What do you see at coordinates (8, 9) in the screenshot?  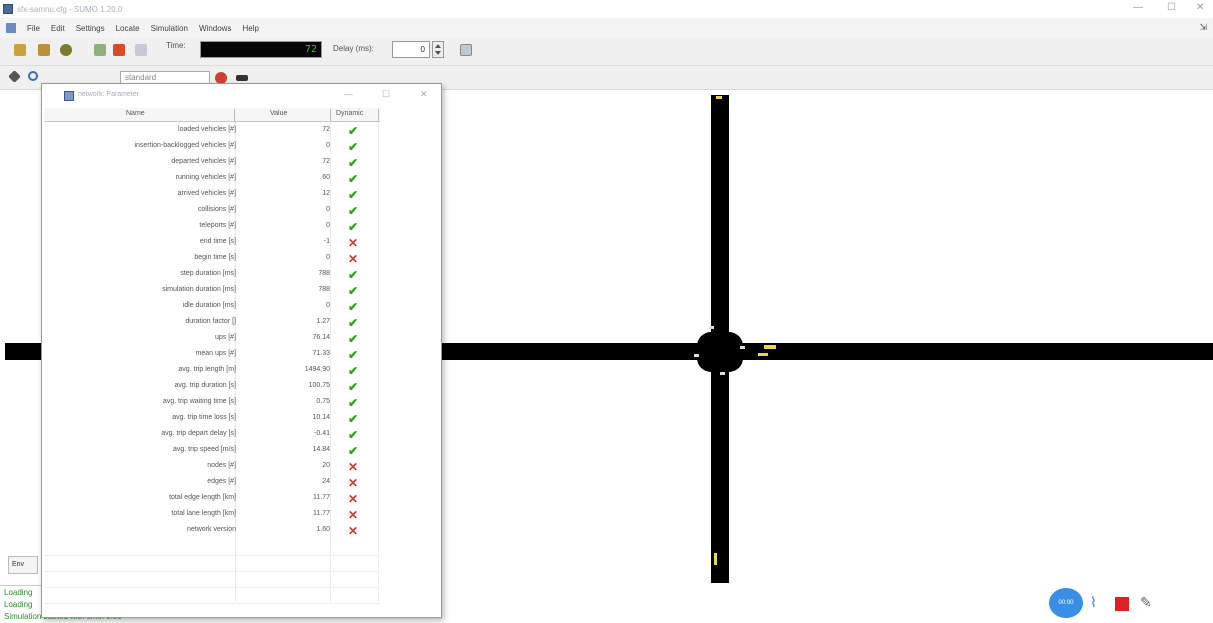 I see `sumo-app-icon` at bounding box center [8, 9].